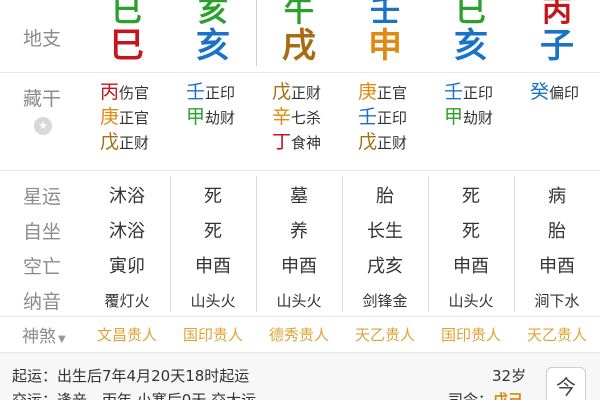 The width and height of the screenshot is (600, 400). I want to click on kongwang-label: 空亡, so click(41, 267).